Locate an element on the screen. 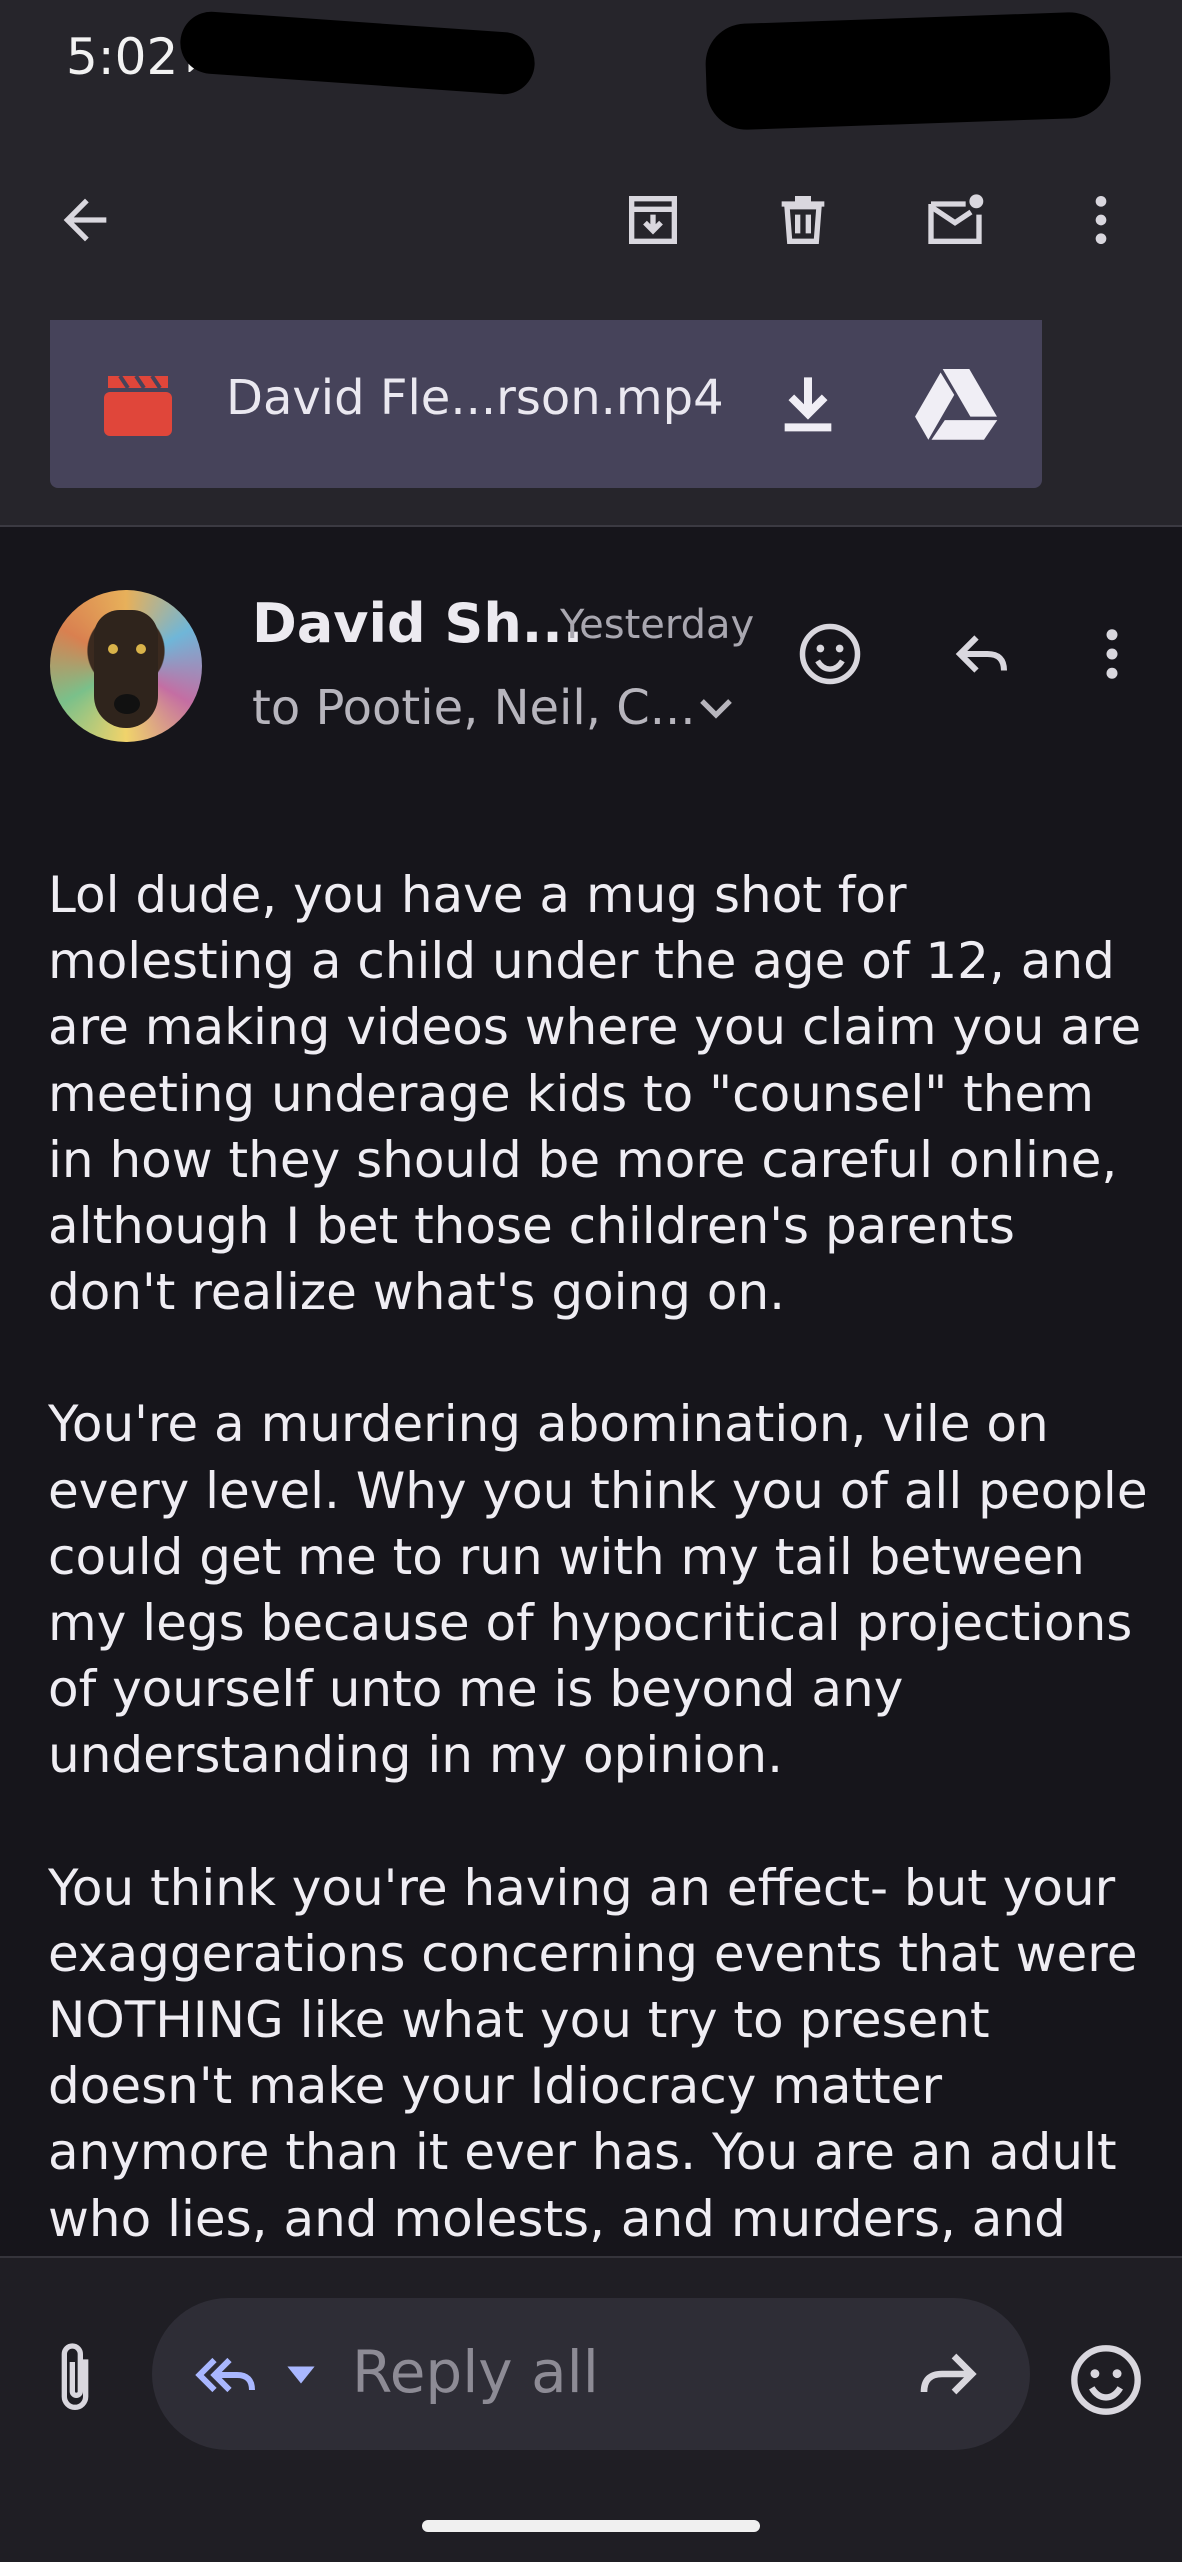  reply-all-icon is located at coordinates (225, 2375).